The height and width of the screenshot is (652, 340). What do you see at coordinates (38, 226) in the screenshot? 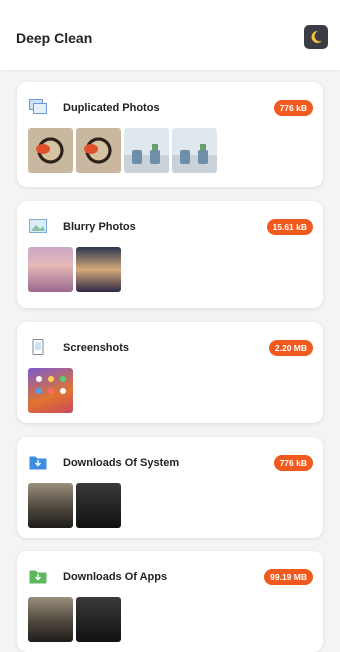
I see `blurry-photo-icon` at bounding box center [38, 226].